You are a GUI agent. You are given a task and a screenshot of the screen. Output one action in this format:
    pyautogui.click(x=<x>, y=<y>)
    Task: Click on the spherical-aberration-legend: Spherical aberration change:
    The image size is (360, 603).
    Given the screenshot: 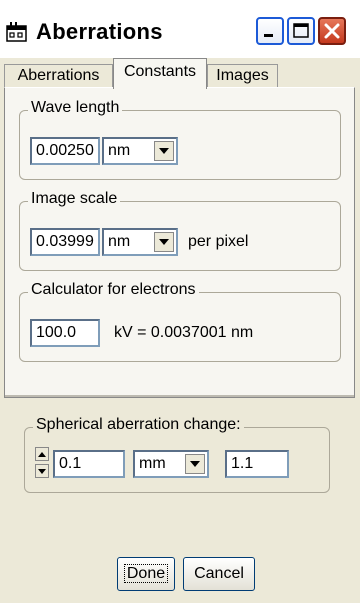 What is the action you would take?
    pyautogui.click(x=138, y=425)
    